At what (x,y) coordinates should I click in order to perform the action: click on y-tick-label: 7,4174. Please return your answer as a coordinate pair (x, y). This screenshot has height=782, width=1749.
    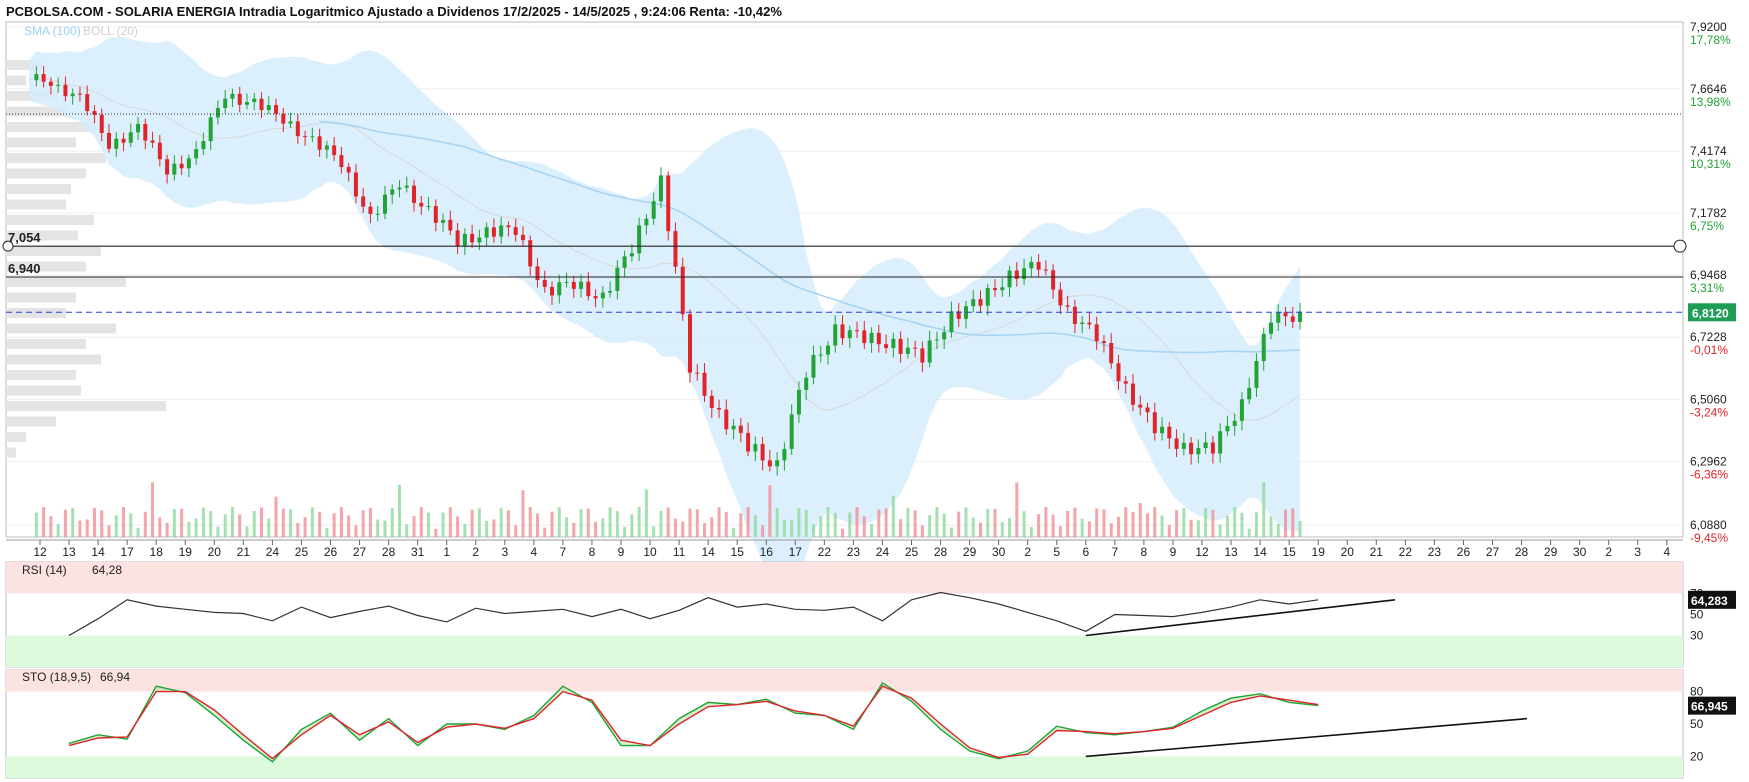
    Looking at the image, I should click on (1708, 151).